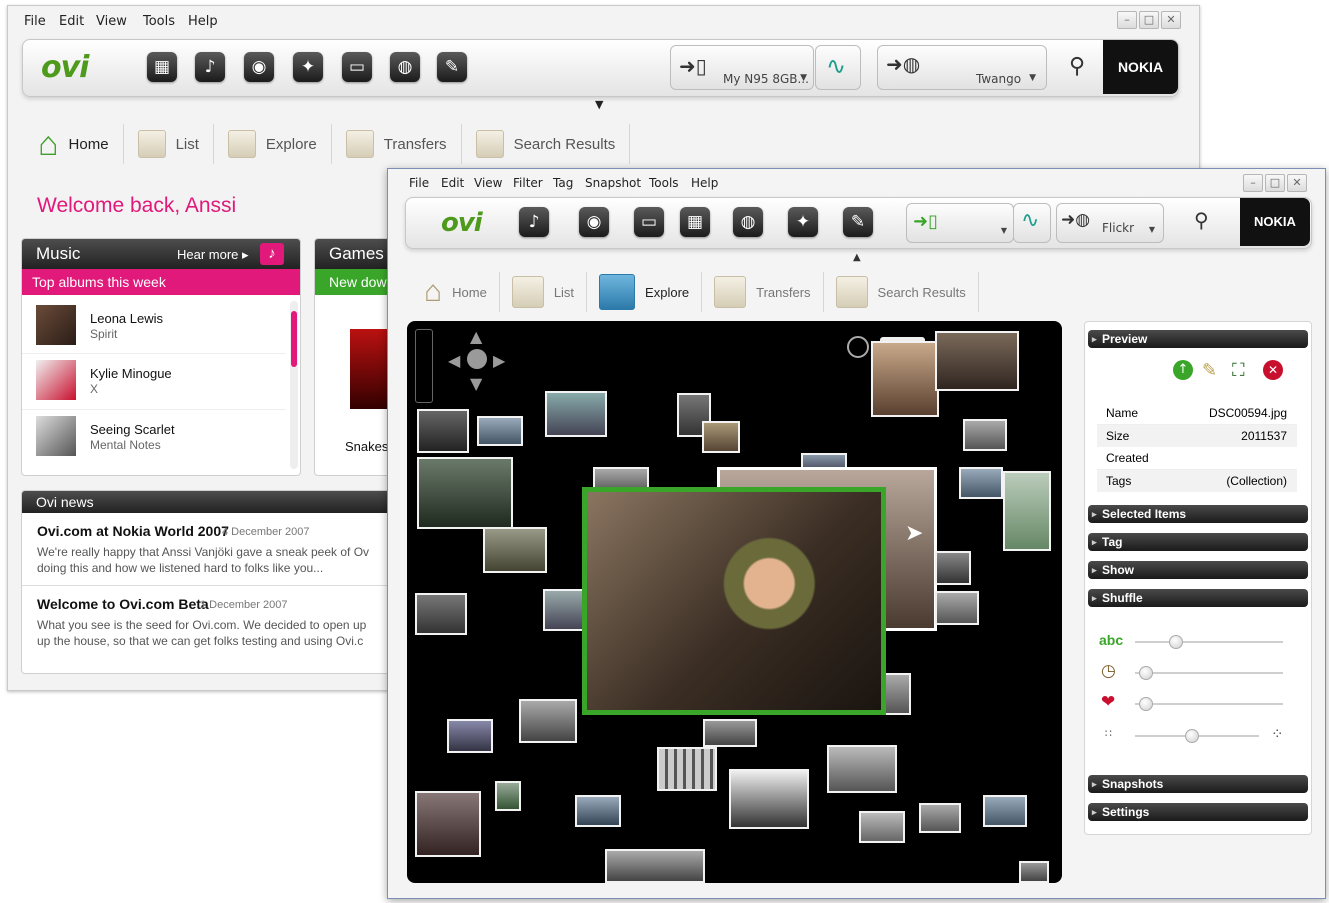 This screenshot has height=903, width=1329. What do you see at coordinates (858, 347) in the screenshot?
I see `rotate-icon` at bounding box center [858, 347].